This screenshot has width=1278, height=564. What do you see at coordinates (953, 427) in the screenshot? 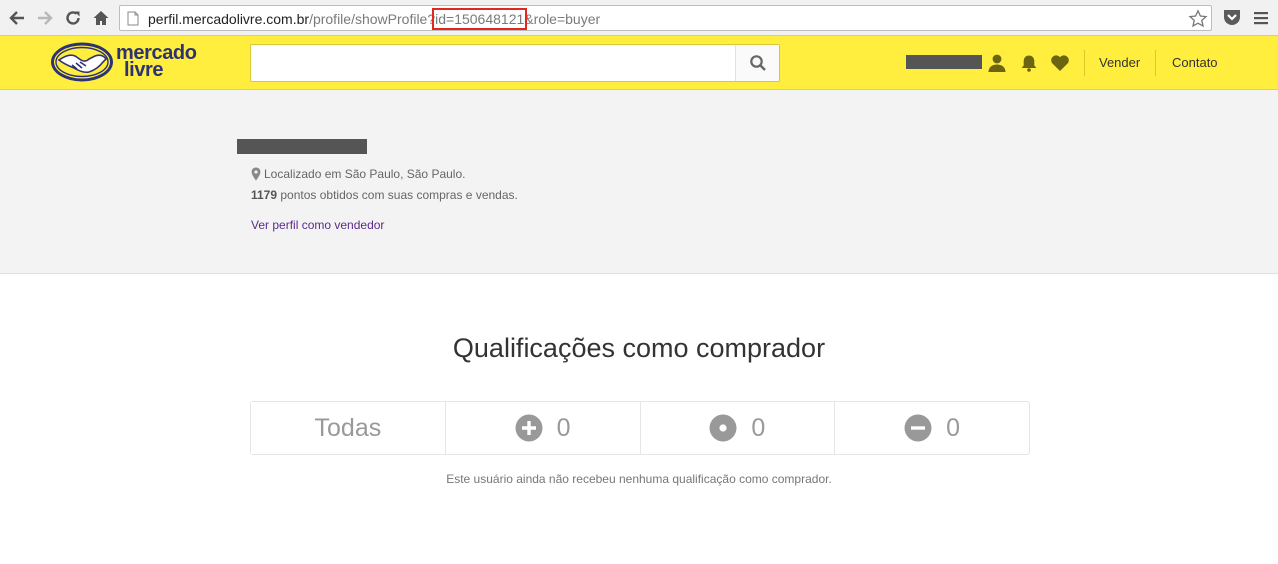
I see `negative-count: 0` at bounding box center [953, 427].